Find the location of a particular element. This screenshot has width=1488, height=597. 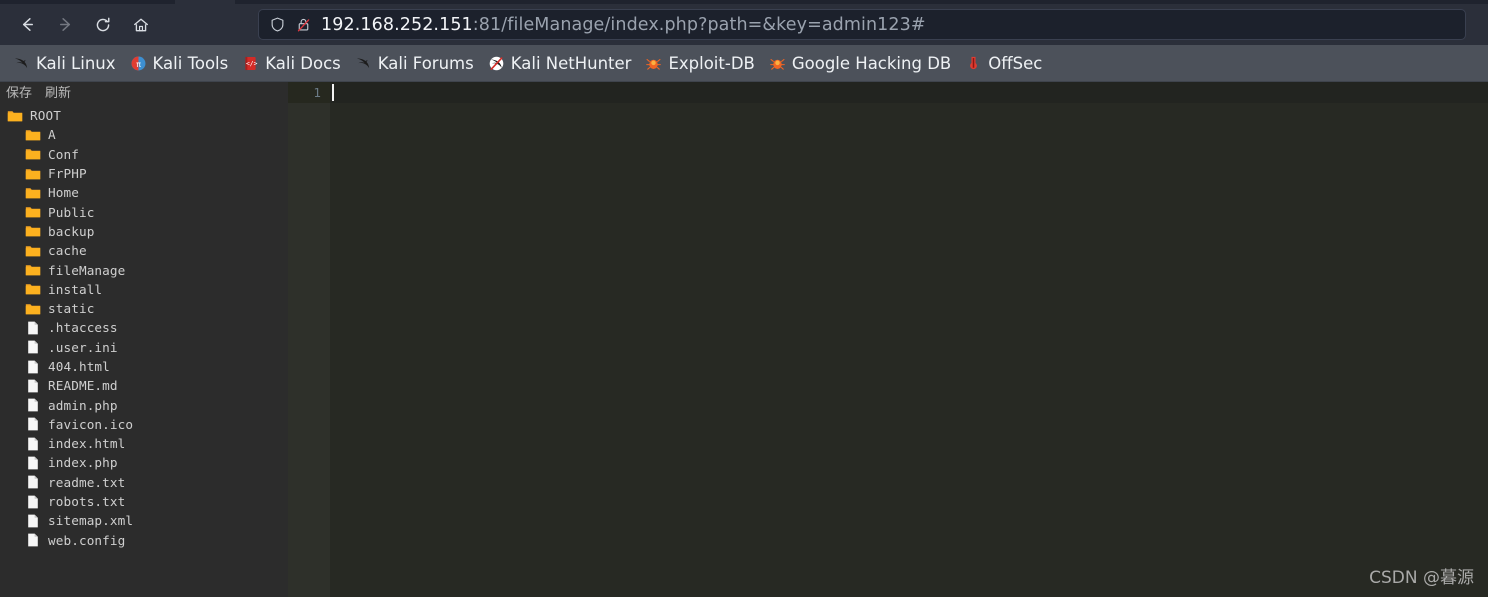

tree-item-label: install is located at coordinates (75, 289).